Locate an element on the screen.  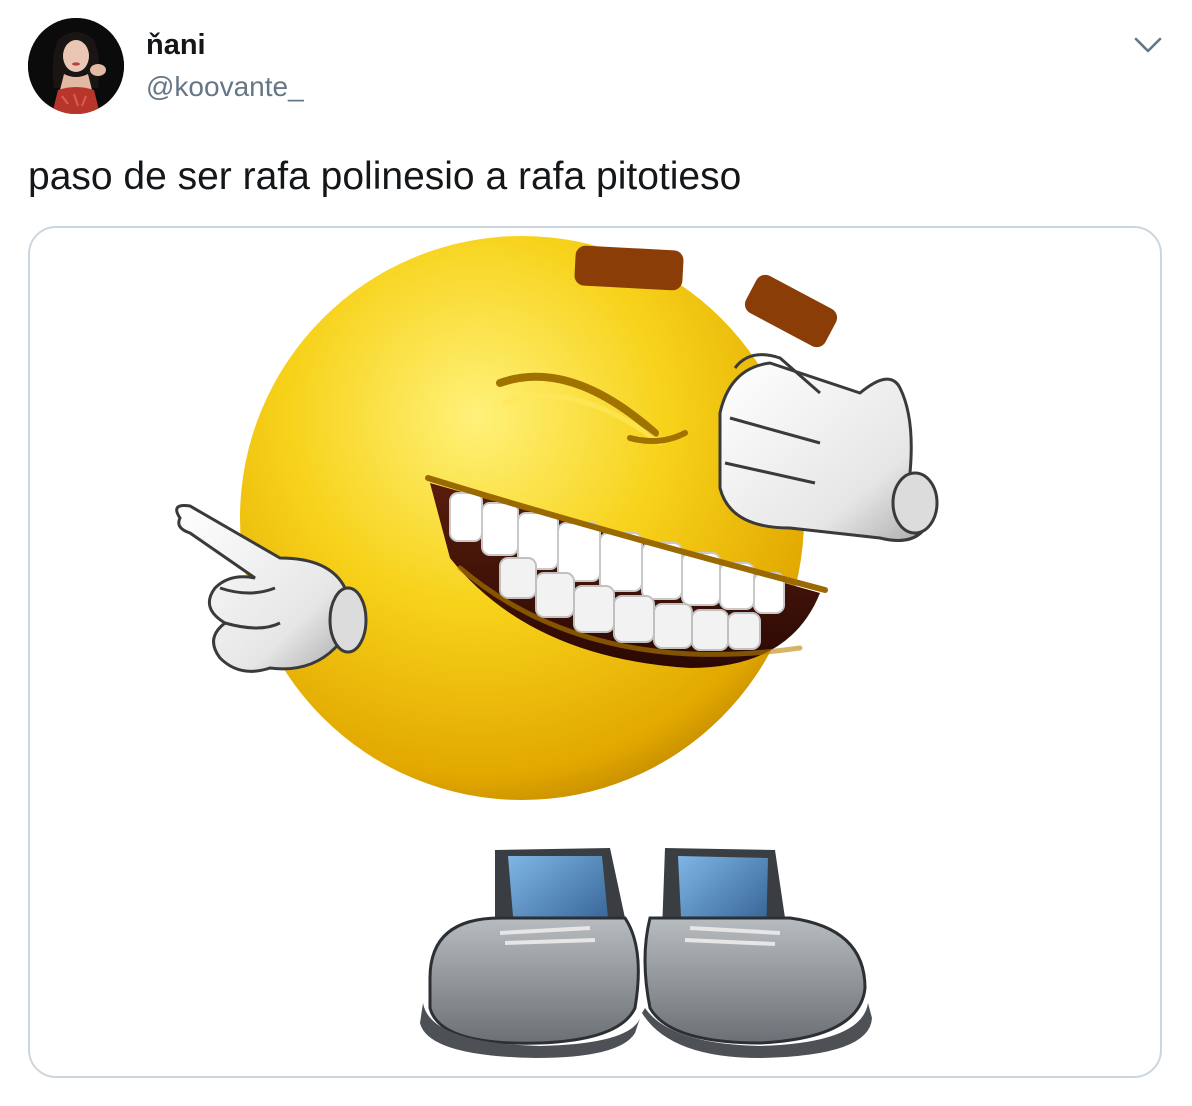
user-handle: @koovante_ is located at coordinates (225, 87).